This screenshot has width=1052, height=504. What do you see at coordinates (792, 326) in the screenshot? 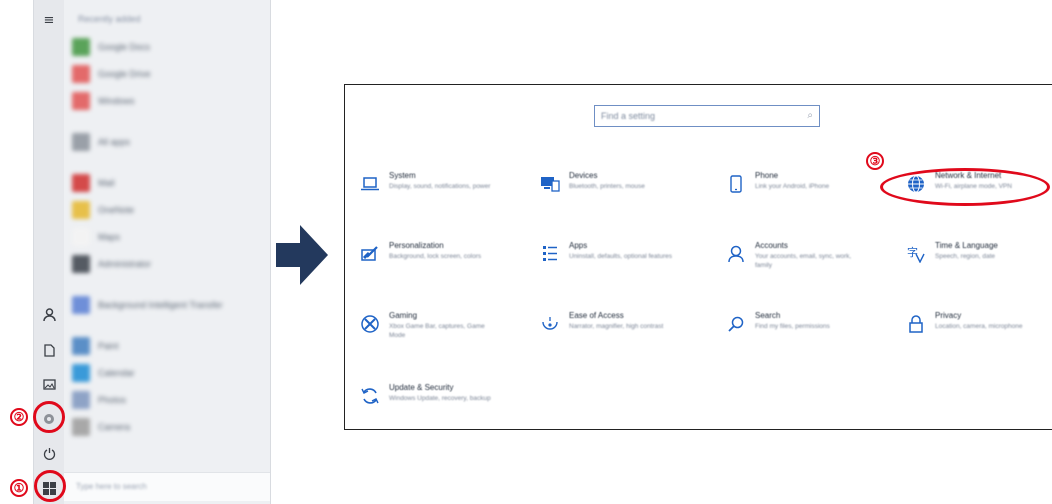
I see `tile-desc: Find my files, permissions` at bounding box center [792, 326].